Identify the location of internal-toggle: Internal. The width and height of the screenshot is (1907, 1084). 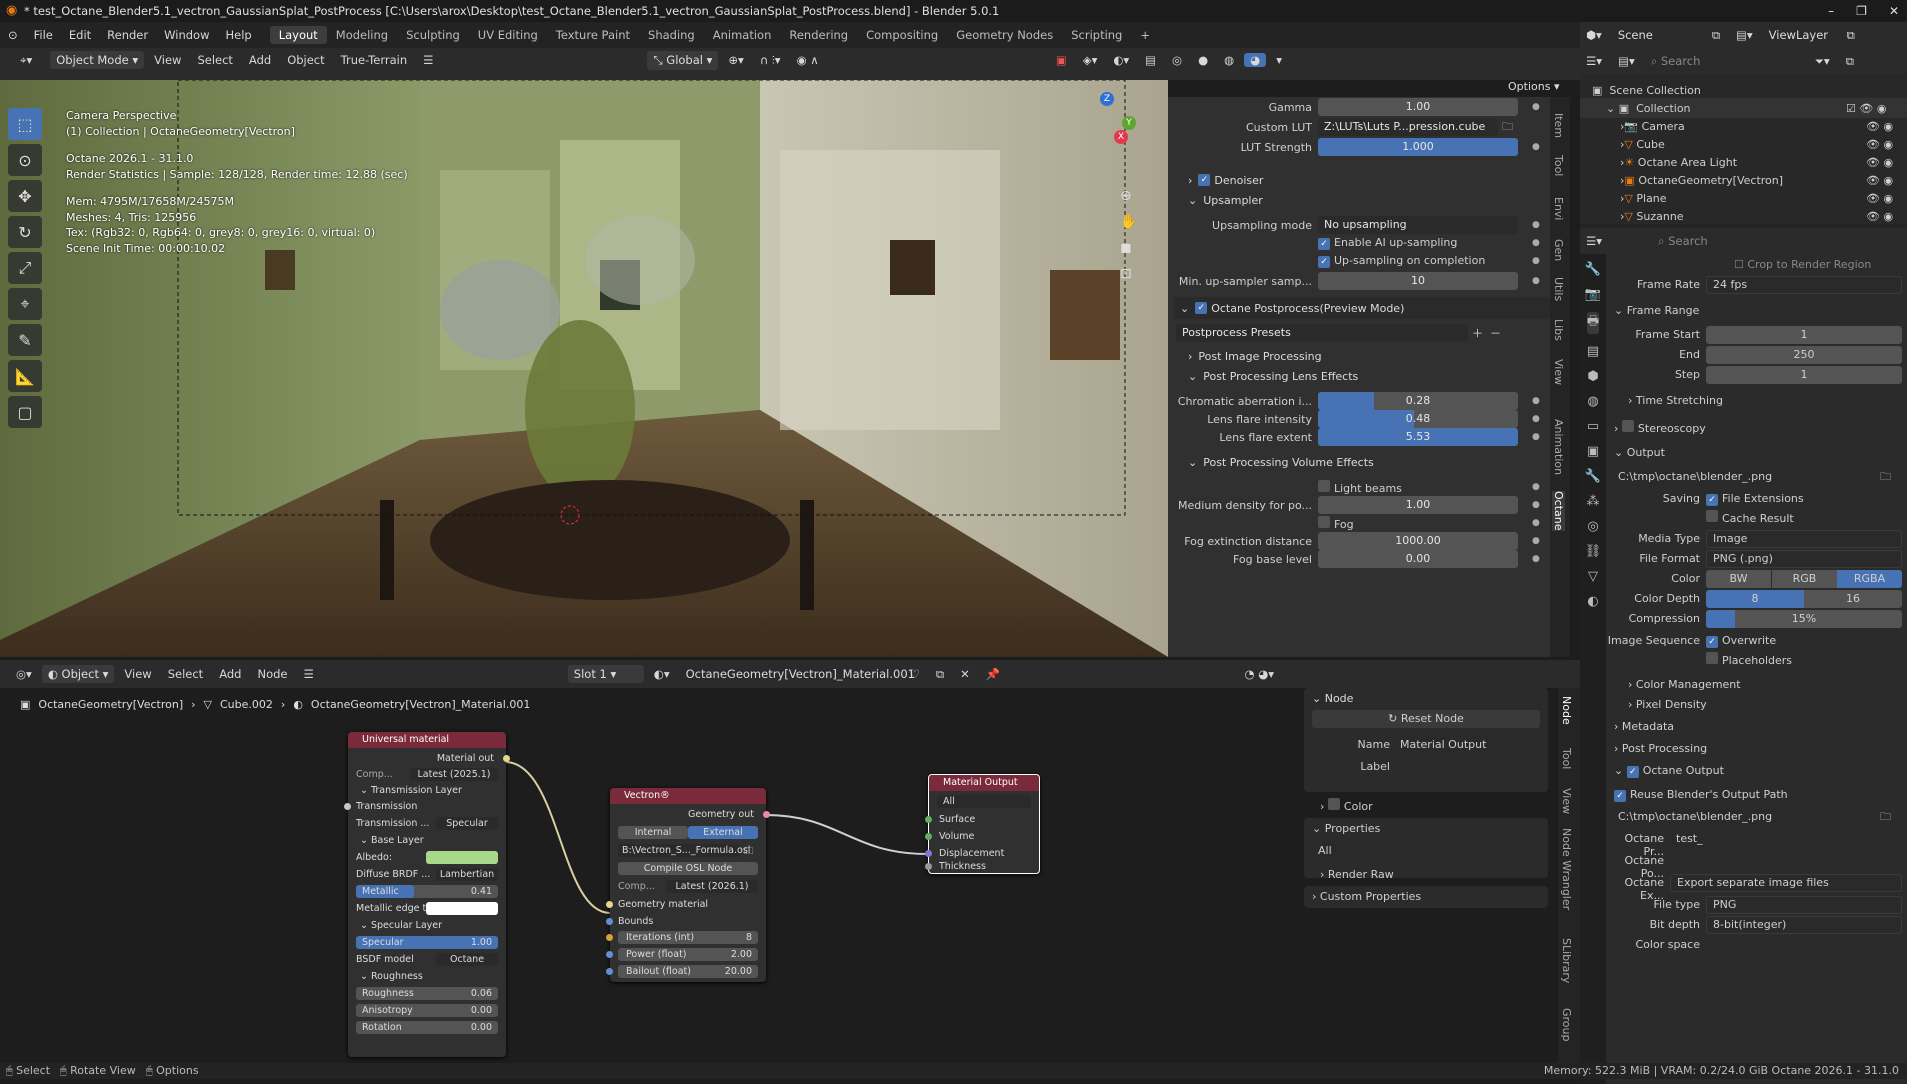
(653, 832).